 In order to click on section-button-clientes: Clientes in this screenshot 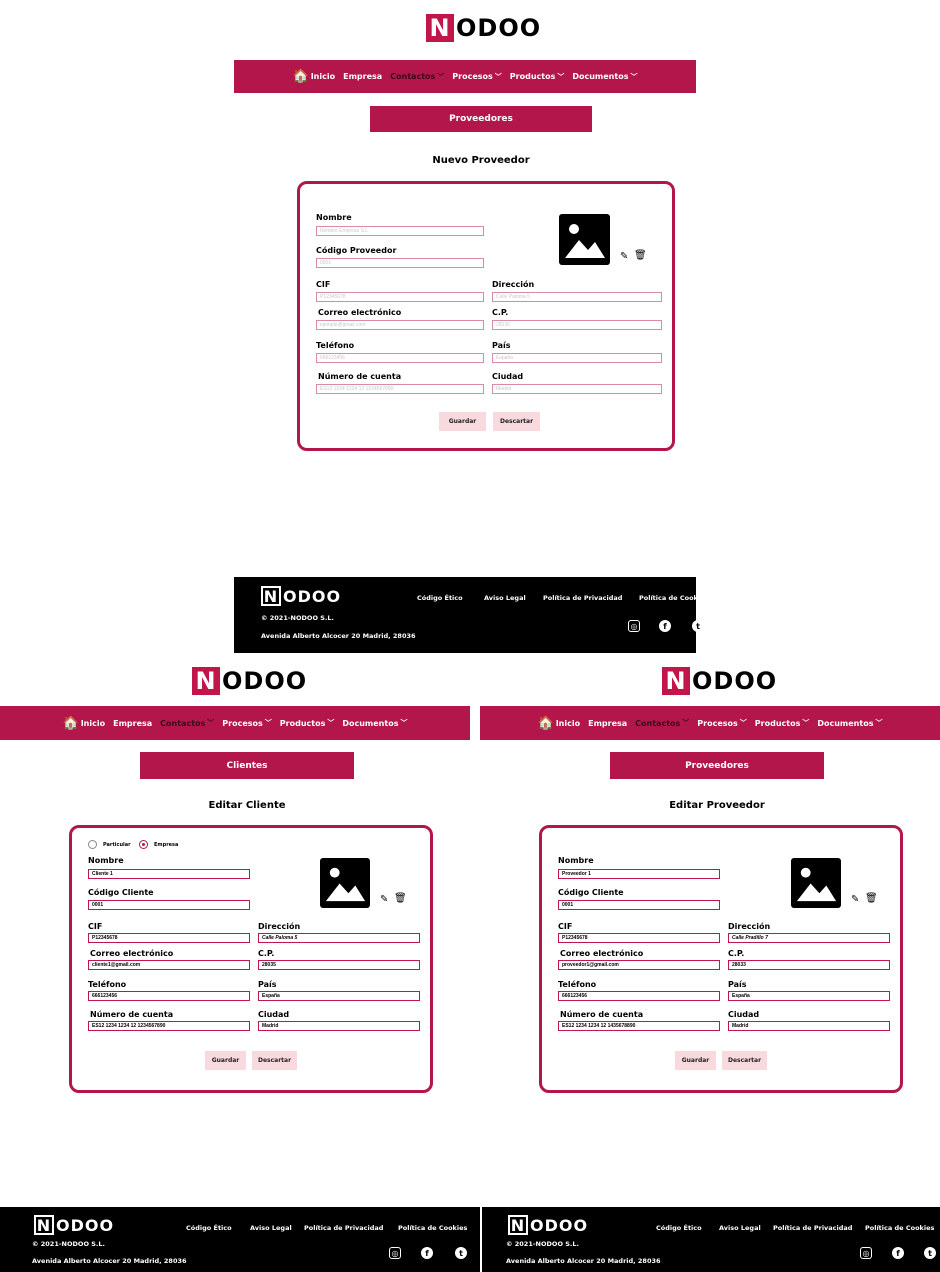, I will do `click(247, 765)`.